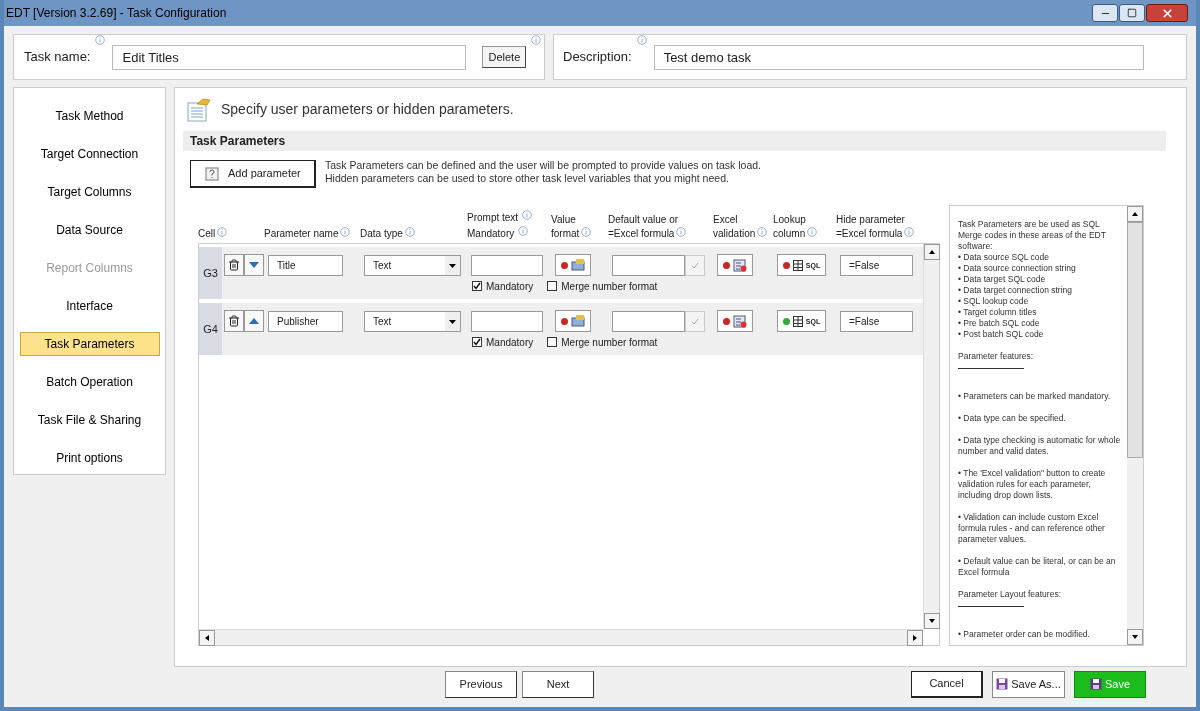  I want to click on sidebar-item: Task Parameters, so click(89, 344).